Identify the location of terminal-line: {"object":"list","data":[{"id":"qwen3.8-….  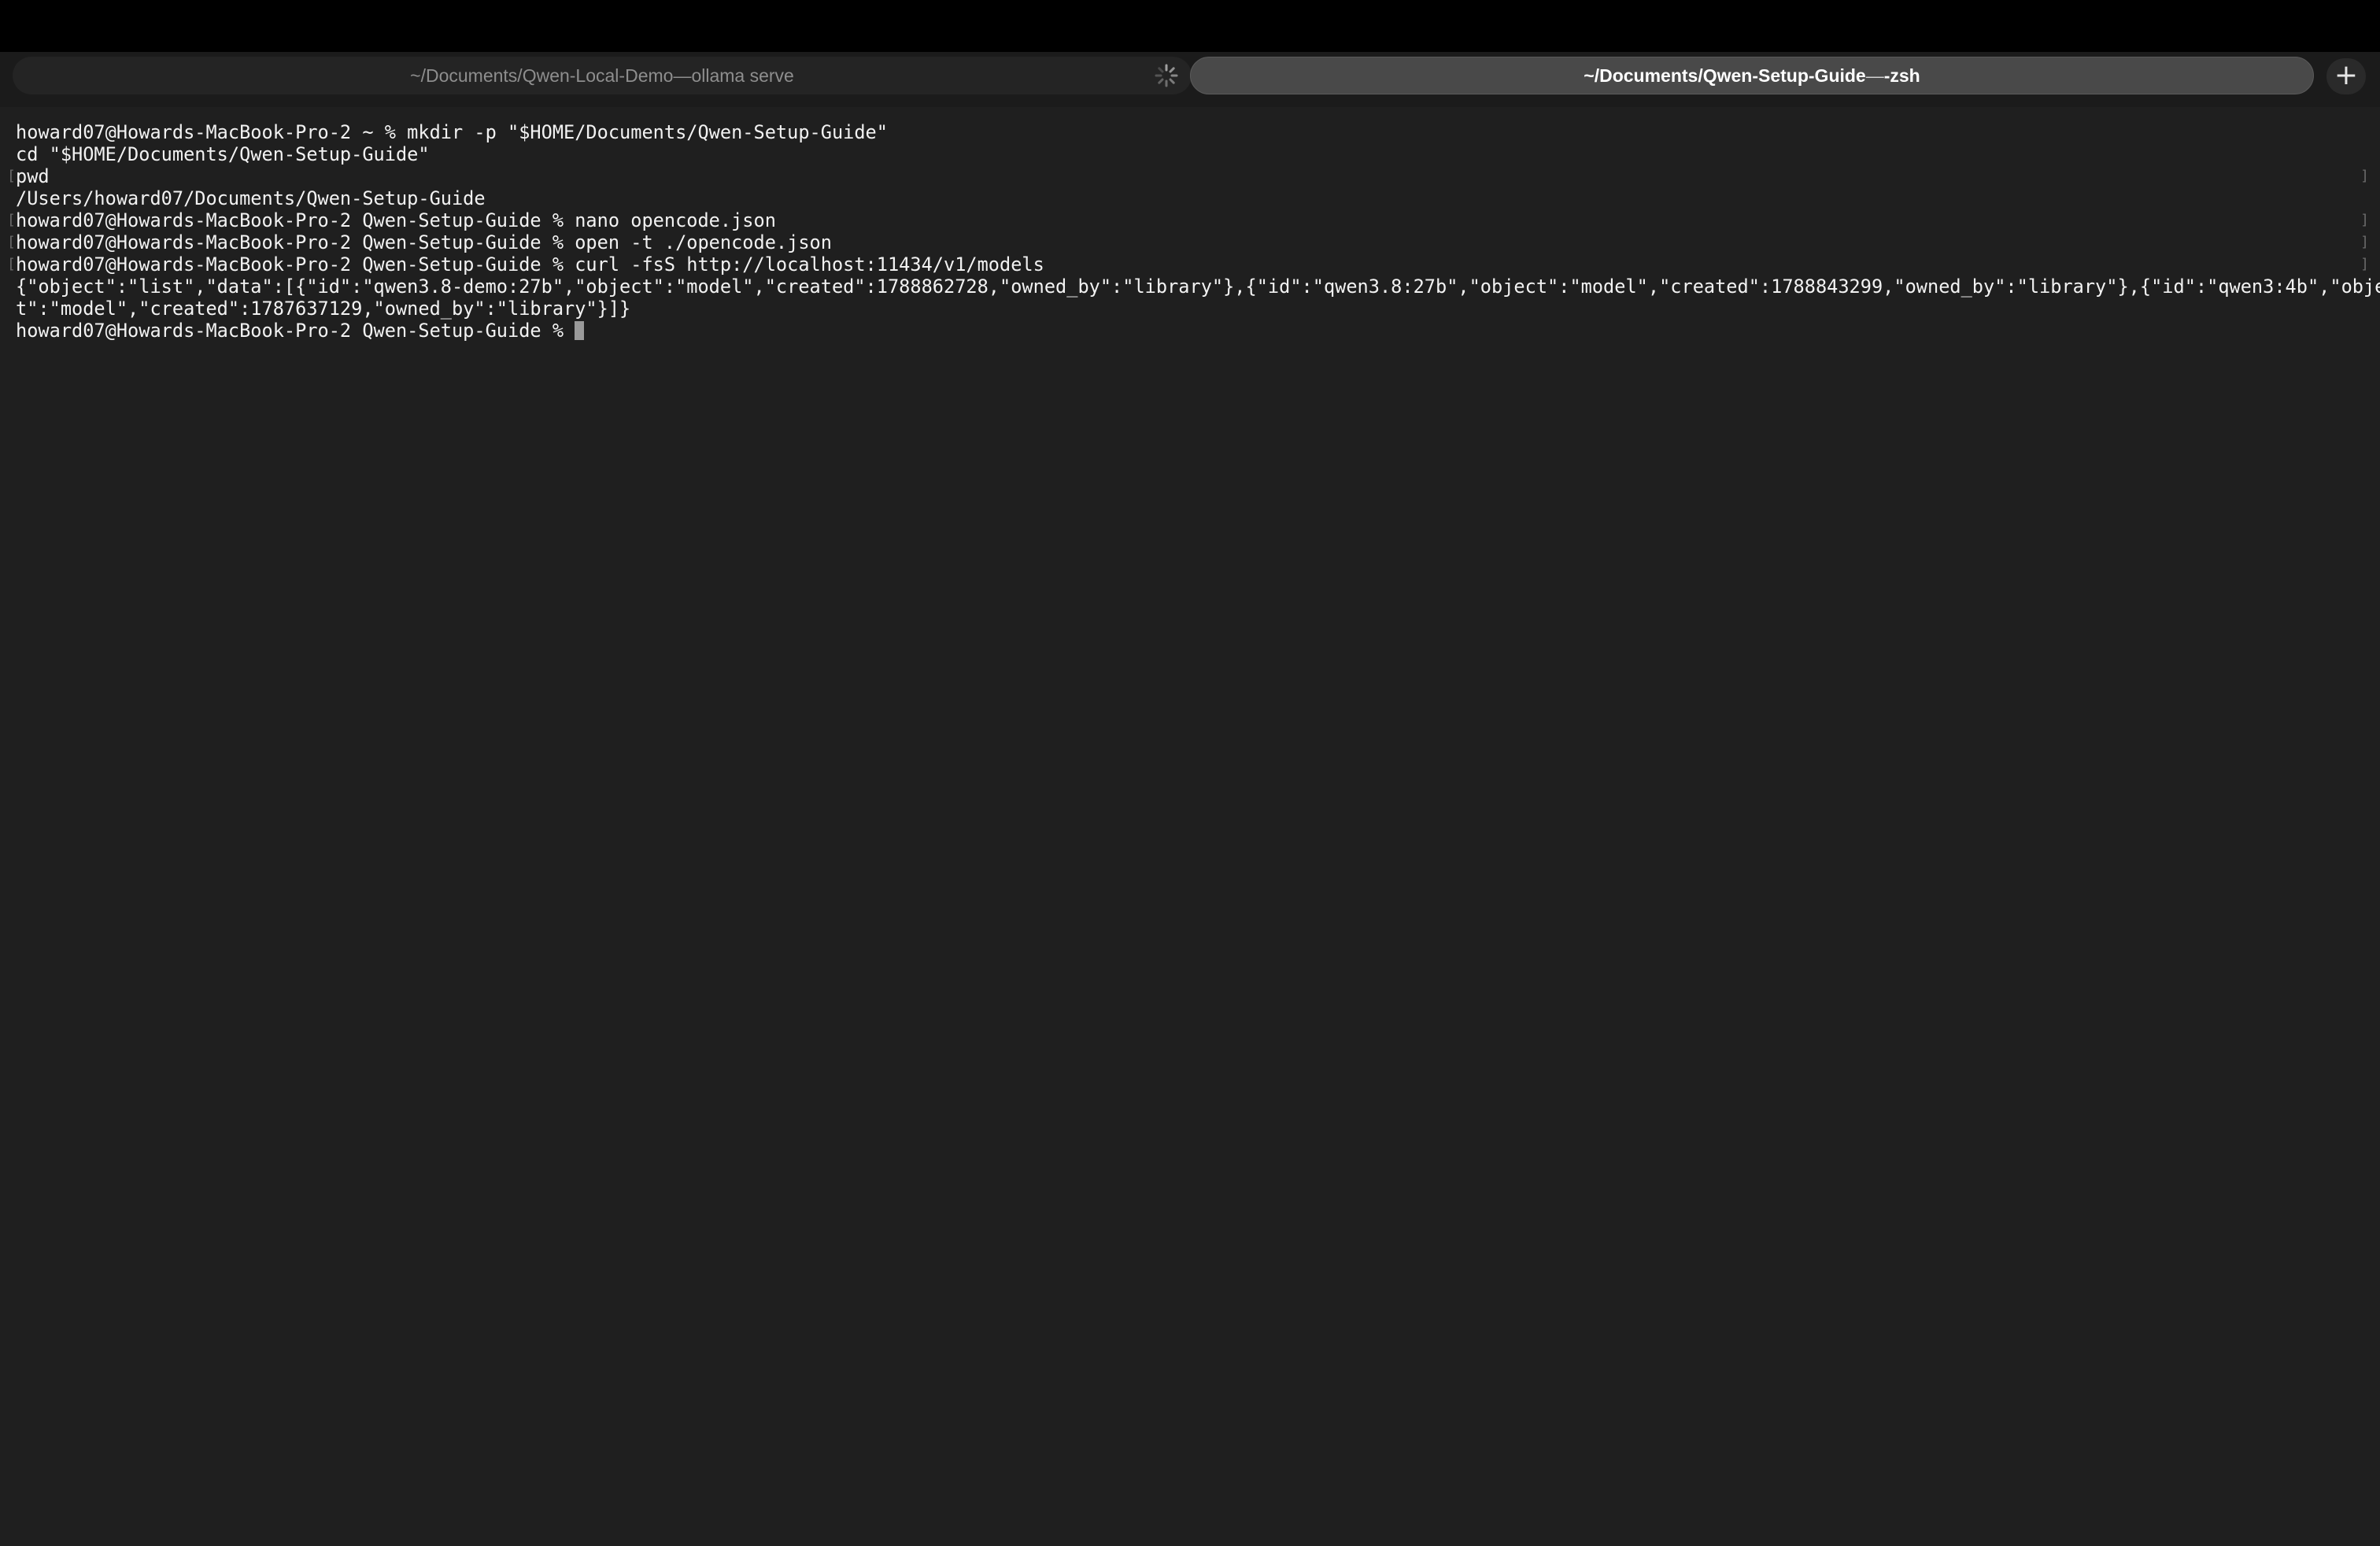
(1198, 287).